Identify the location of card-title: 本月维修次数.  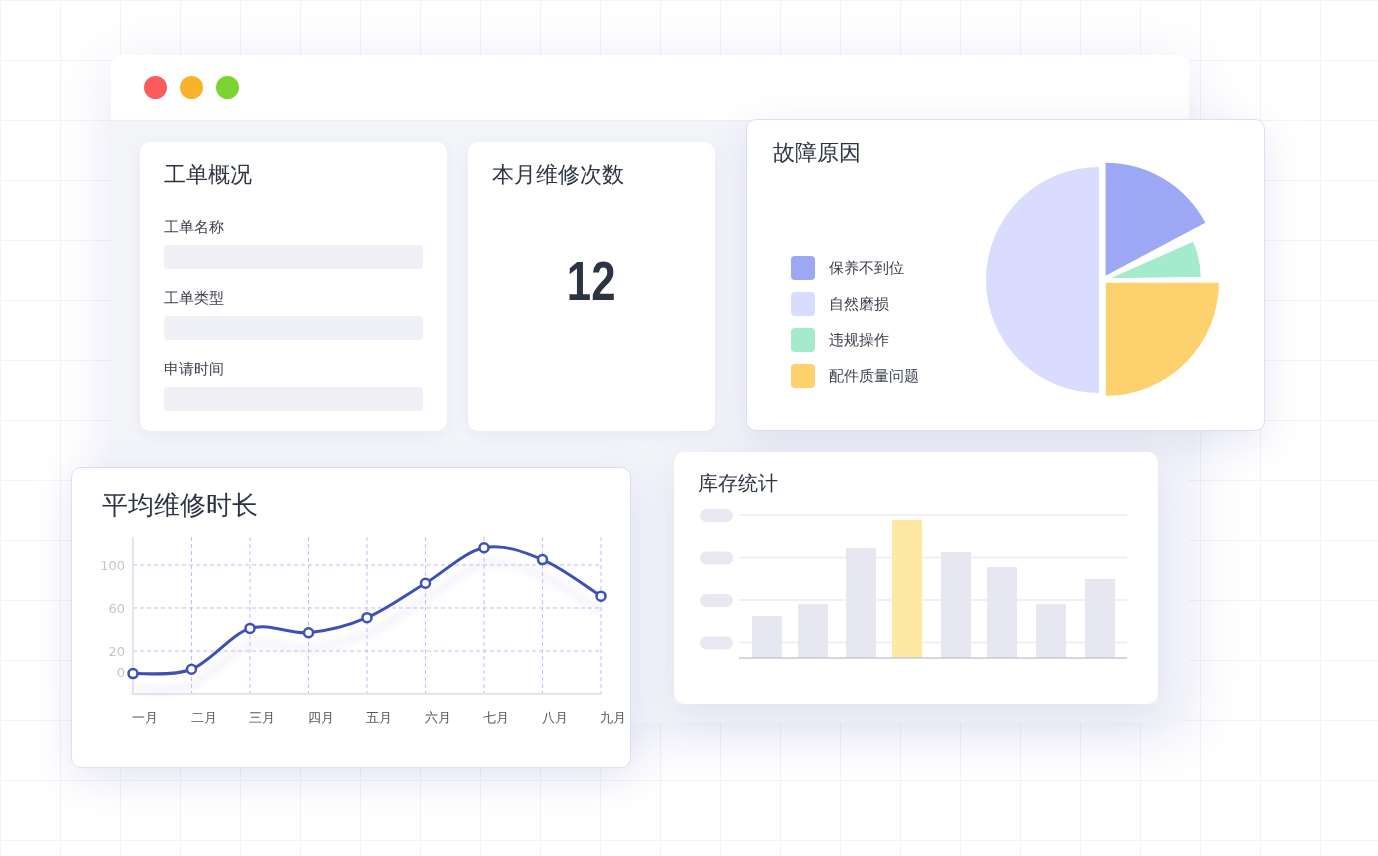
(558, 175).